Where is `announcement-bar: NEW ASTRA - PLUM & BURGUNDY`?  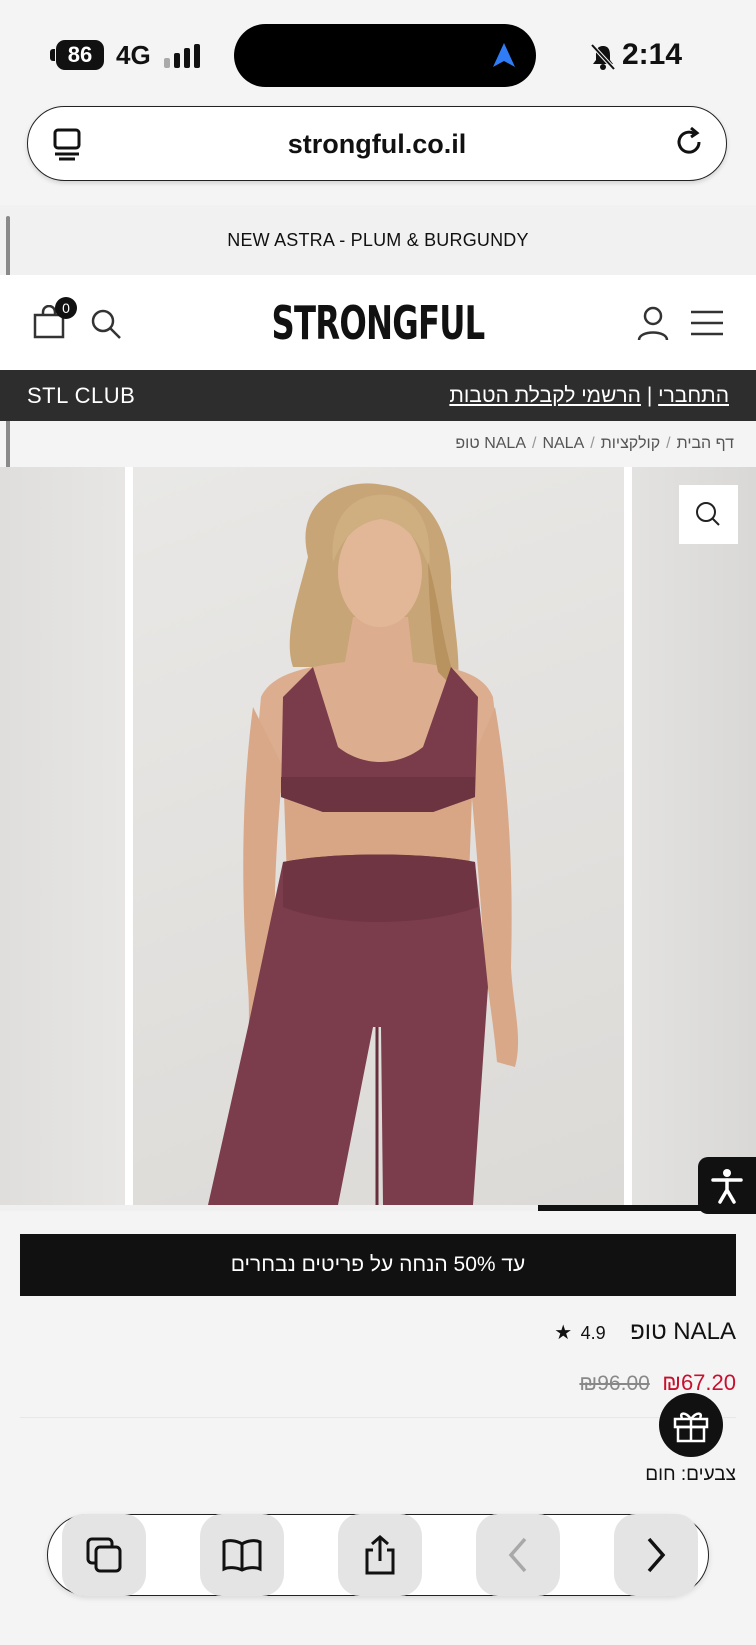 announcement-bar: NEW ASTRA - PLUM & BURGUNDY is located at coordinates (378, 240).